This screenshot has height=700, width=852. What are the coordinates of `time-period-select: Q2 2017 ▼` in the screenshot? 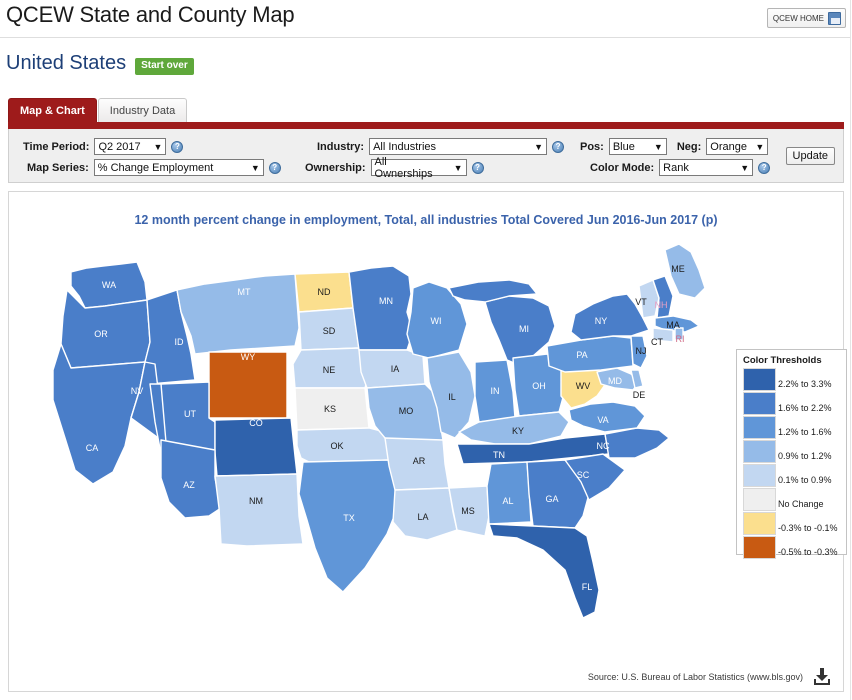 It's located at (130, 146).